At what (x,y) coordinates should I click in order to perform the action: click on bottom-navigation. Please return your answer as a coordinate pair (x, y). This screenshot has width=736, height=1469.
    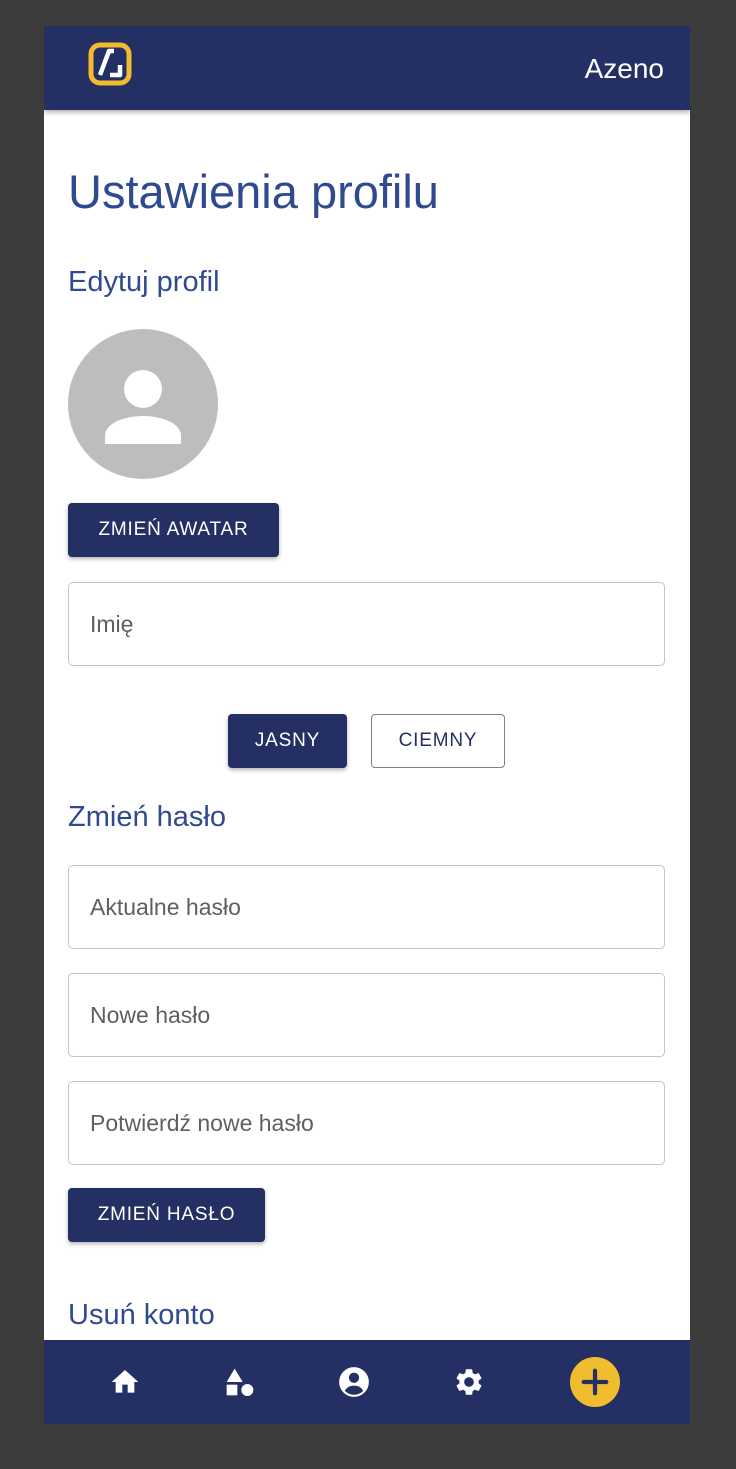
    Looking at the image, I should click on (367, 1382).